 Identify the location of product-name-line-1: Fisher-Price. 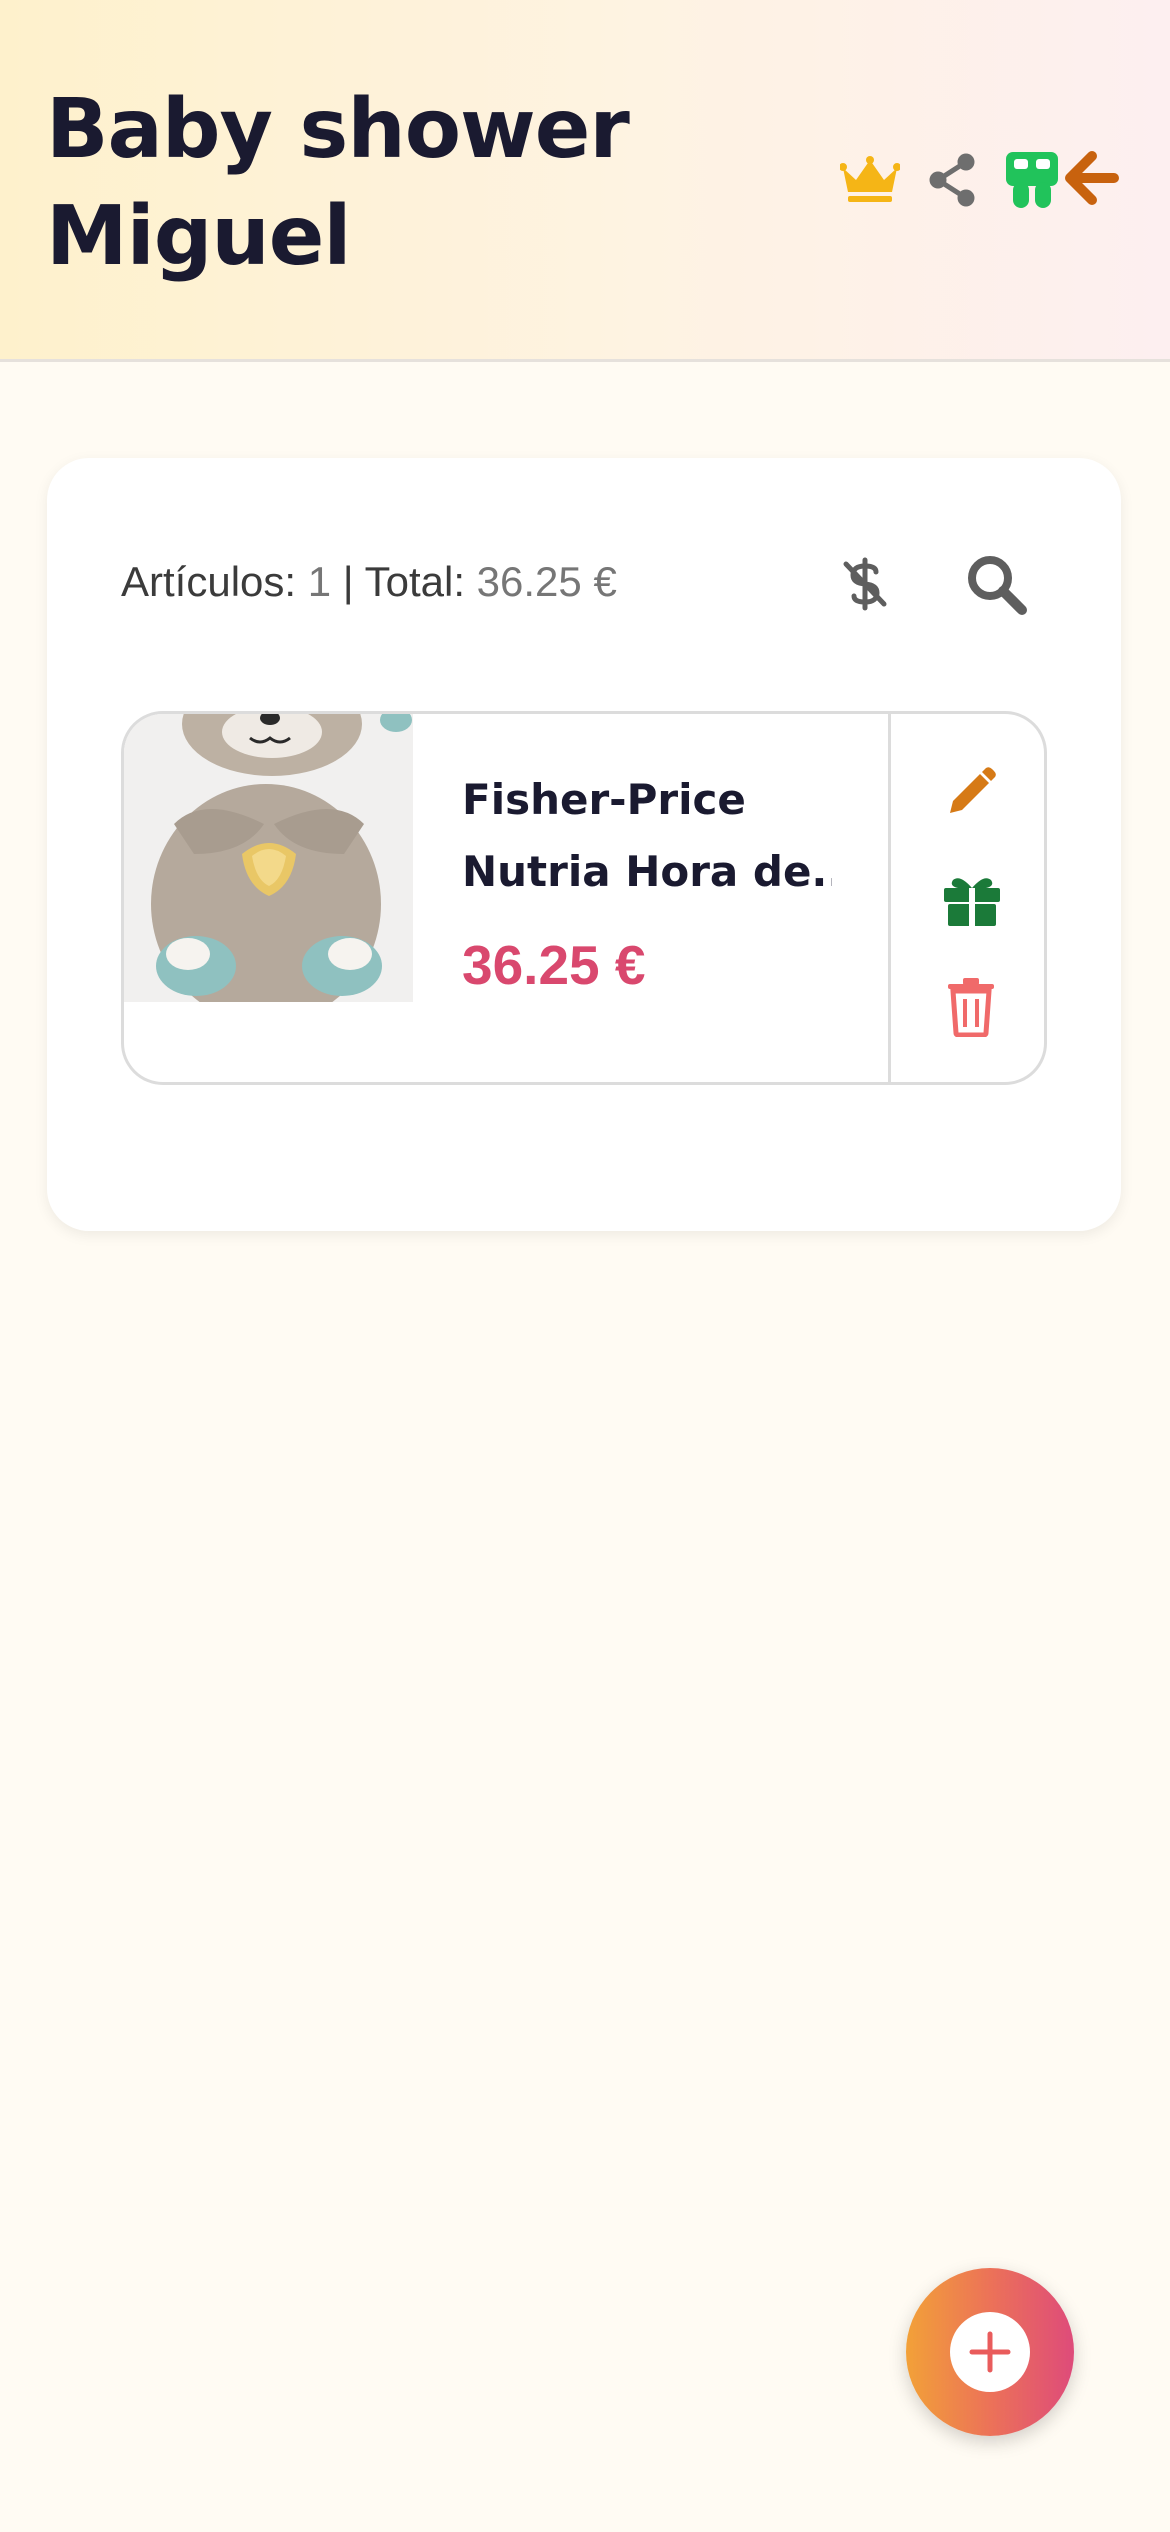
(604, 799).